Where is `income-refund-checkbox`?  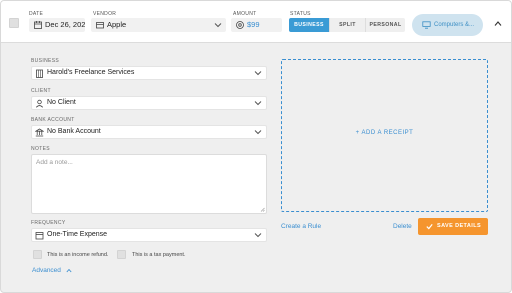 income-refund-checkbox is located at coordinates (37, 254).